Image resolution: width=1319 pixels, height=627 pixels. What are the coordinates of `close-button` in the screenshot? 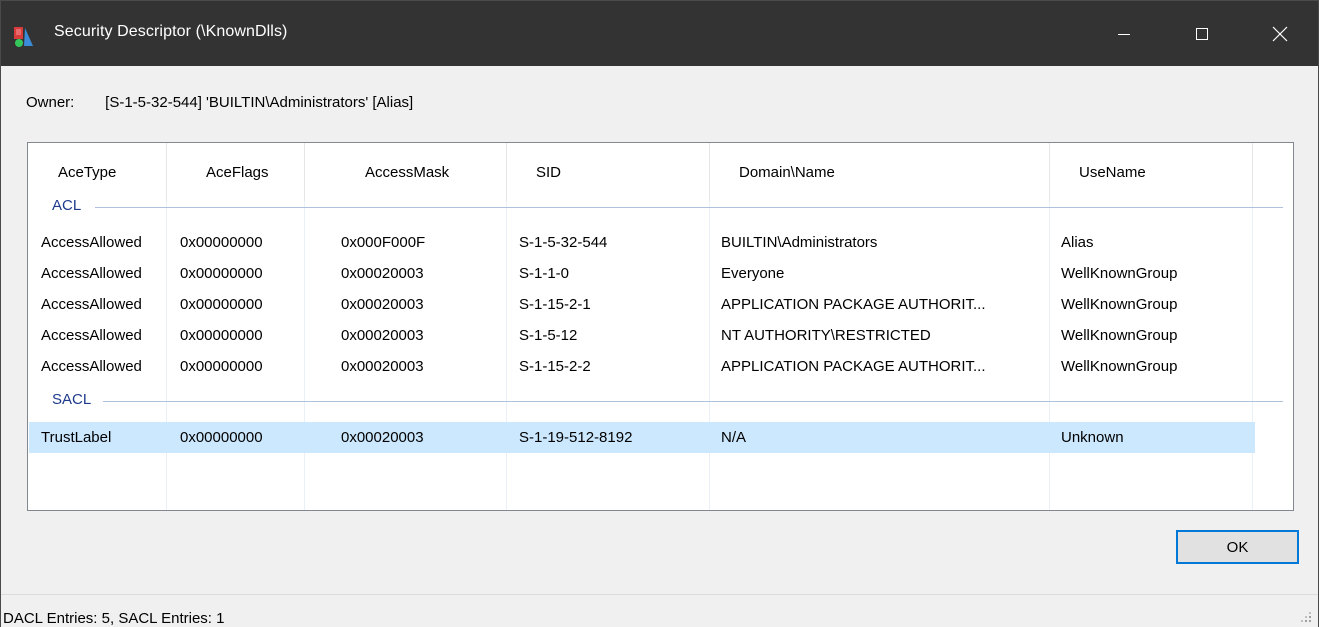 It's located at (1280, 33).